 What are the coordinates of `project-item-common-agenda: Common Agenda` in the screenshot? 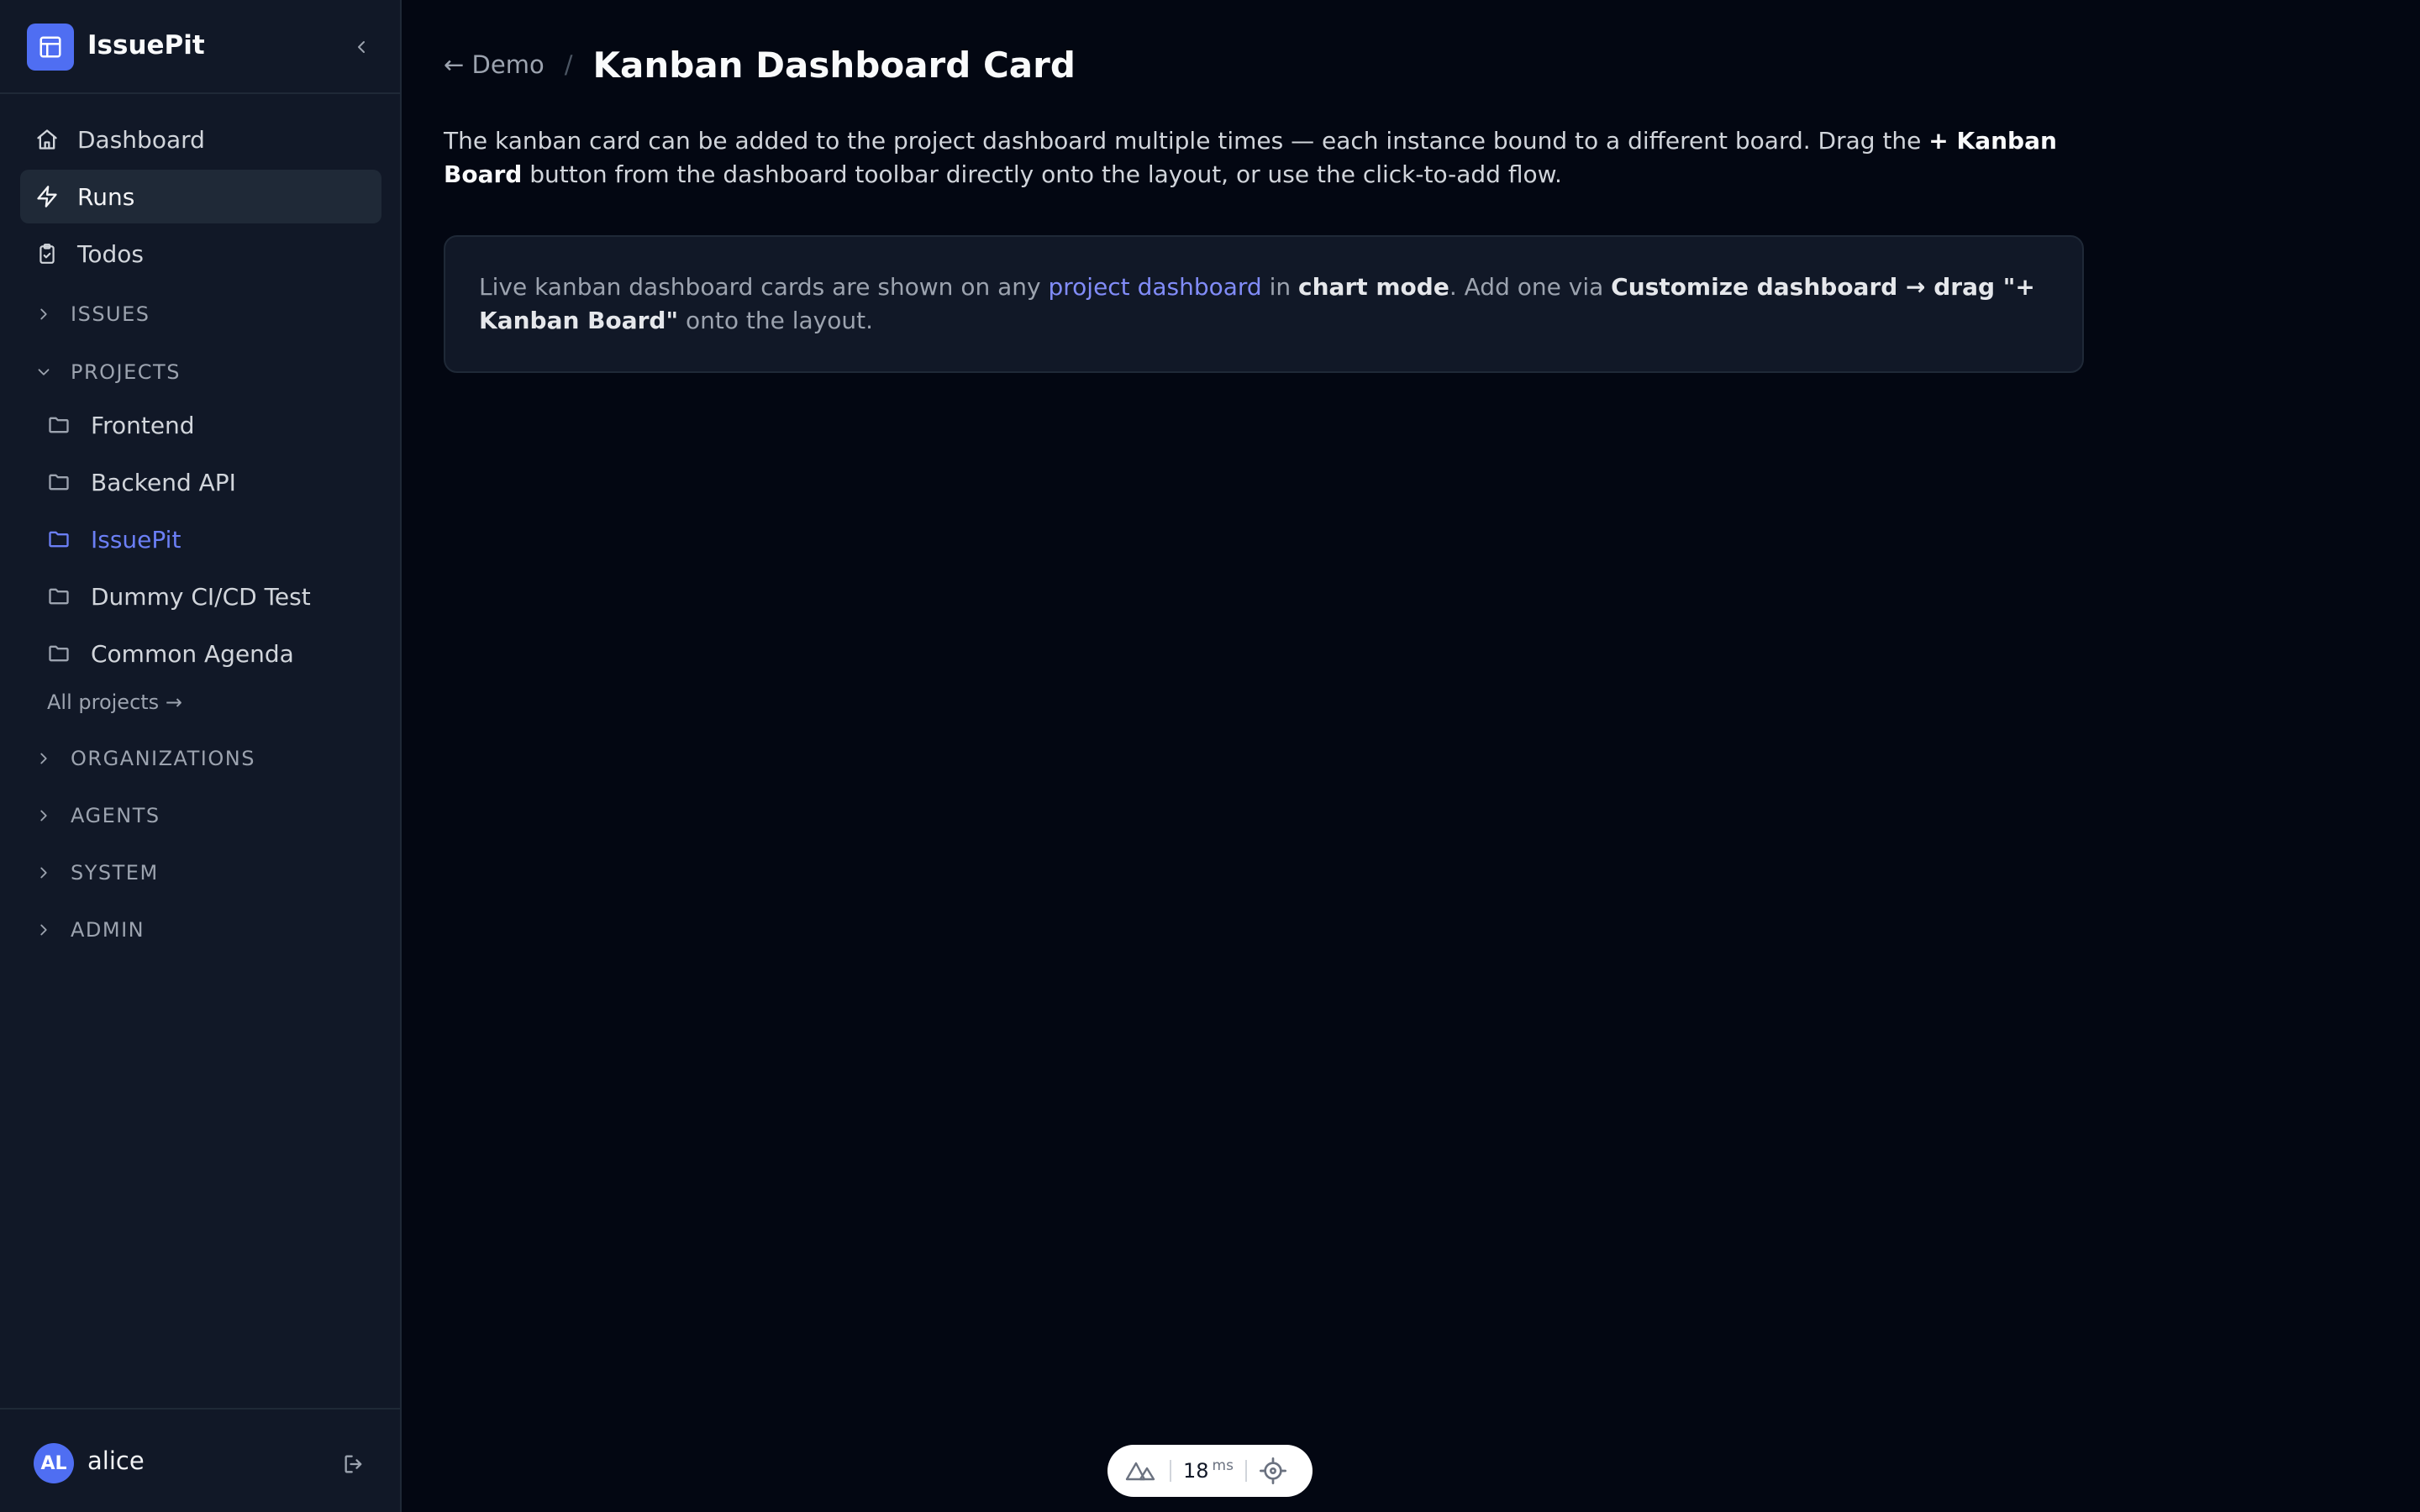 It's located at (213, 653).